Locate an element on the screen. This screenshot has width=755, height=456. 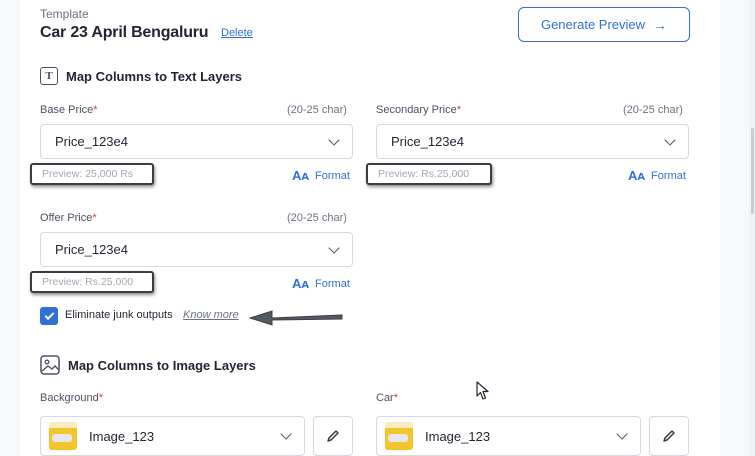
offer-price-select: Price_123e4 is located at coordinates (196, 249).